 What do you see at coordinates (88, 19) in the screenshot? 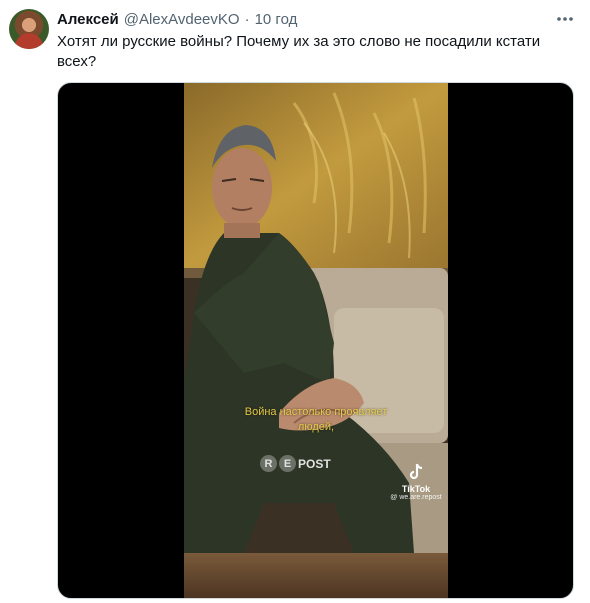
I see `author-display-name: Алексей` at bounding box center [88, 19].